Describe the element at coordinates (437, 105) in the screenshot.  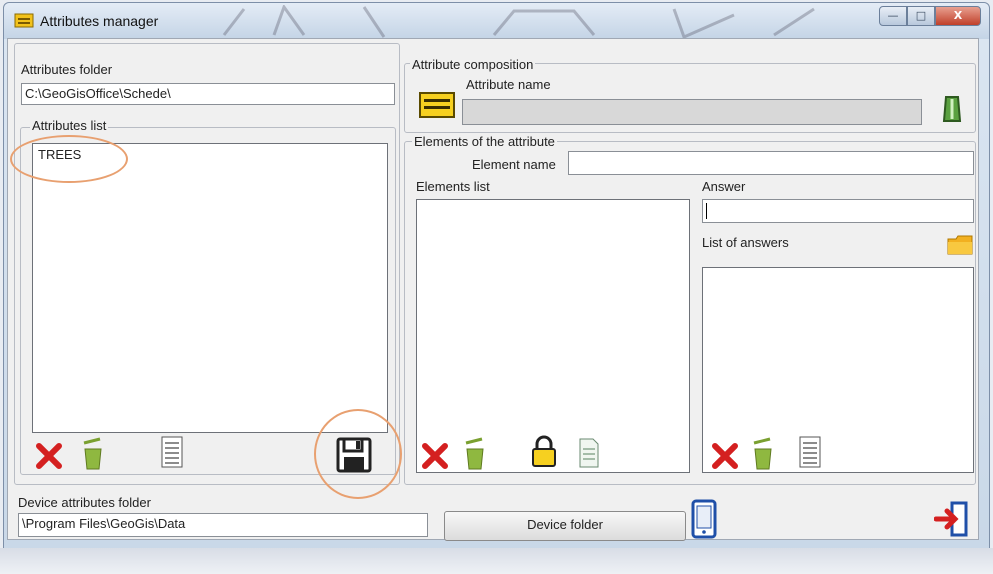
I see `yellow-document-icon` at that location.